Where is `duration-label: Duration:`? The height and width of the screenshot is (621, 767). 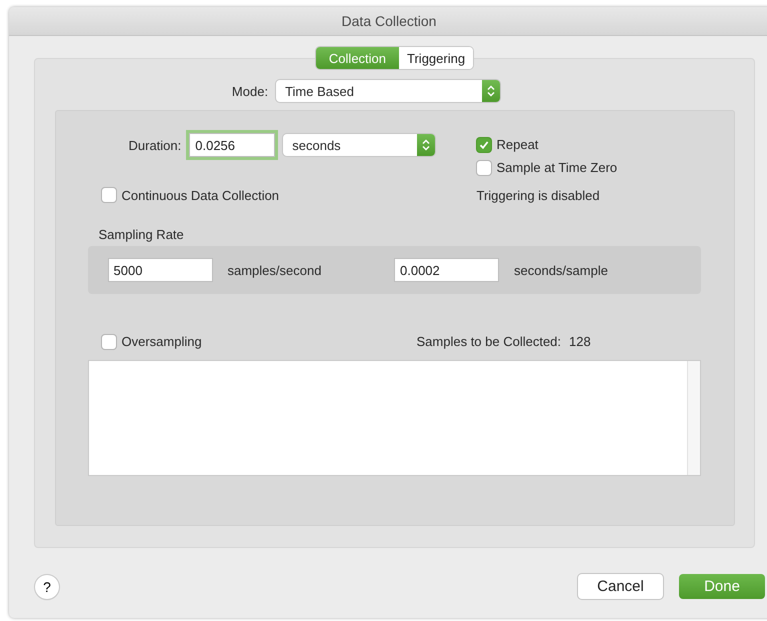
duration-label: Duration: is located at coordinates (155, 145).